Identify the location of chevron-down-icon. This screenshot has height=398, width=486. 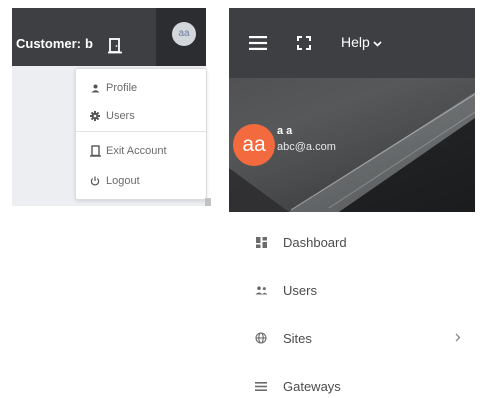
(377, 42).